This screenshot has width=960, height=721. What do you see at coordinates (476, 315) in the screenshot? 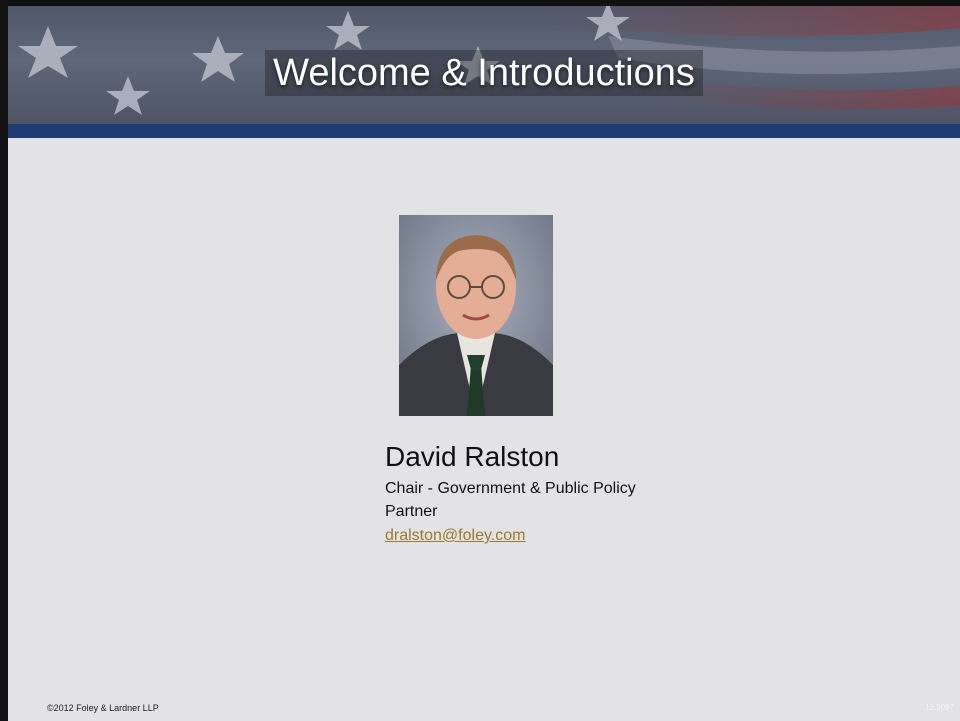
I see `portrait-photo` at bounding box center [476, 315].